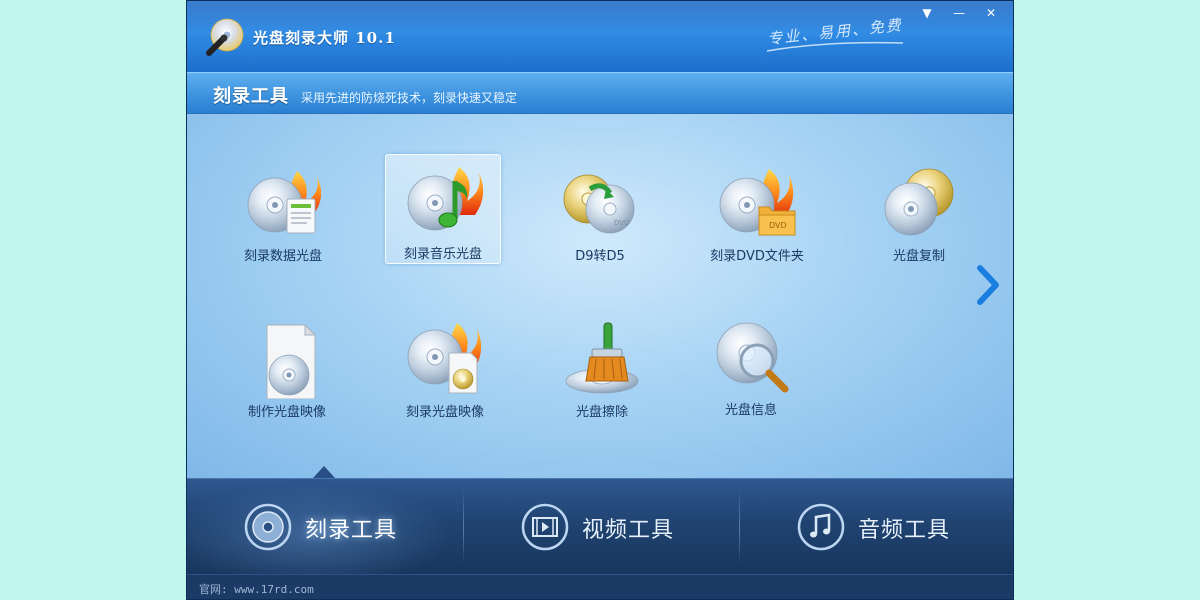 The height and width of the screenshot is (600, 1200). I want to click on tool-erase-disc: 光盘擦除, so click(602, 367).